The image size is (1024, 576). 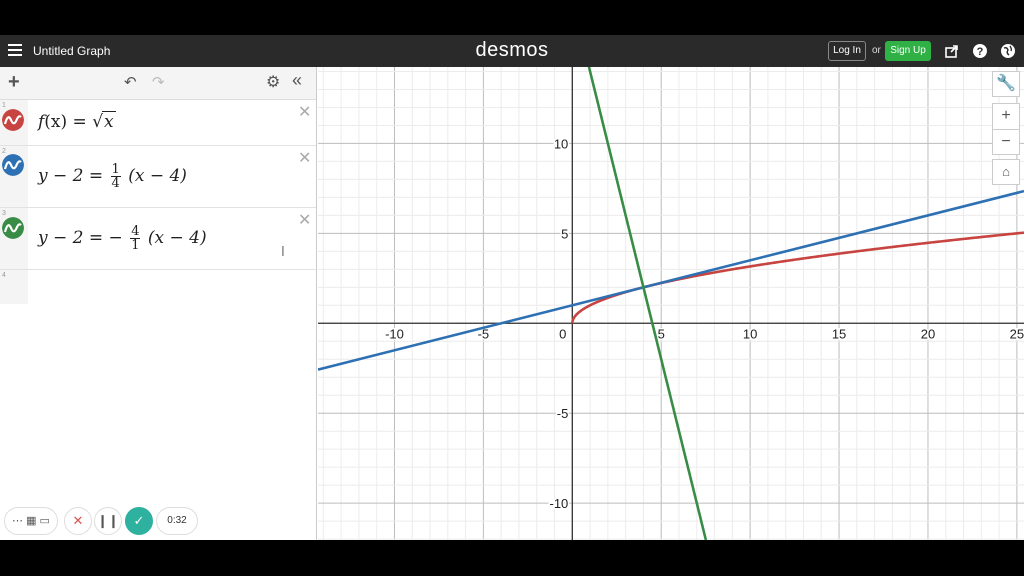 What do you see at coordinates (297, 80) in the screenshot?
I see `collapse-panel-icon: «` at bounding box center [297, 80].